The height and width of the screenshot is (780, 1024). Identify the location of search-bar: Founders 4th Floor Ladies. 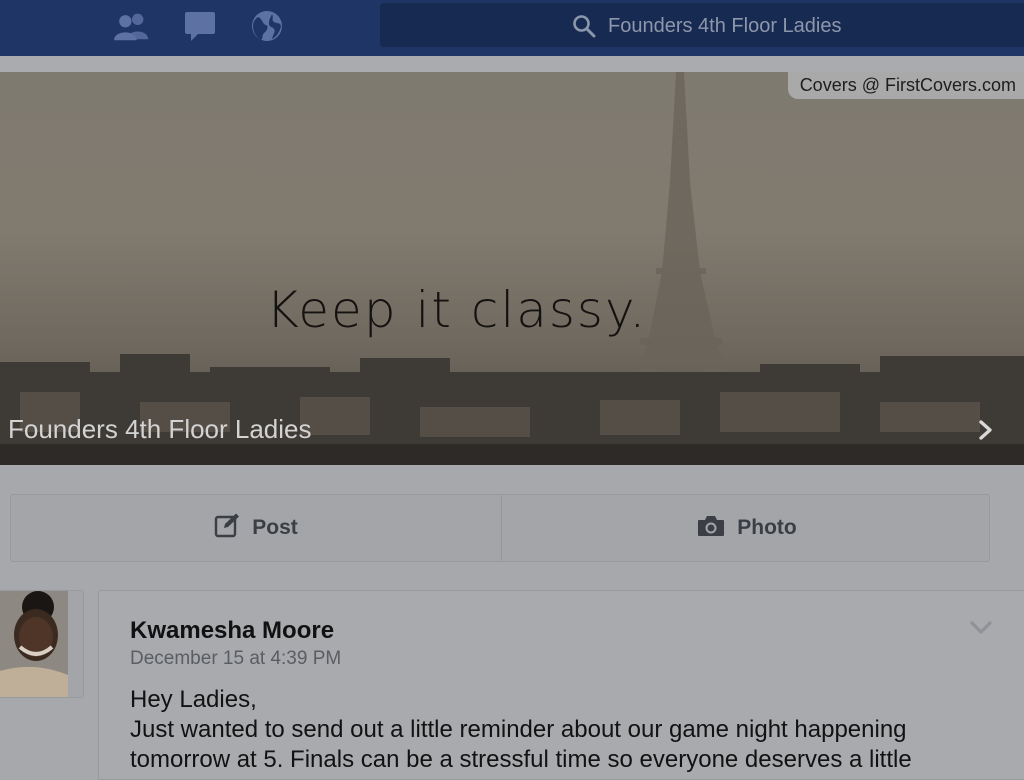
(702, 25).